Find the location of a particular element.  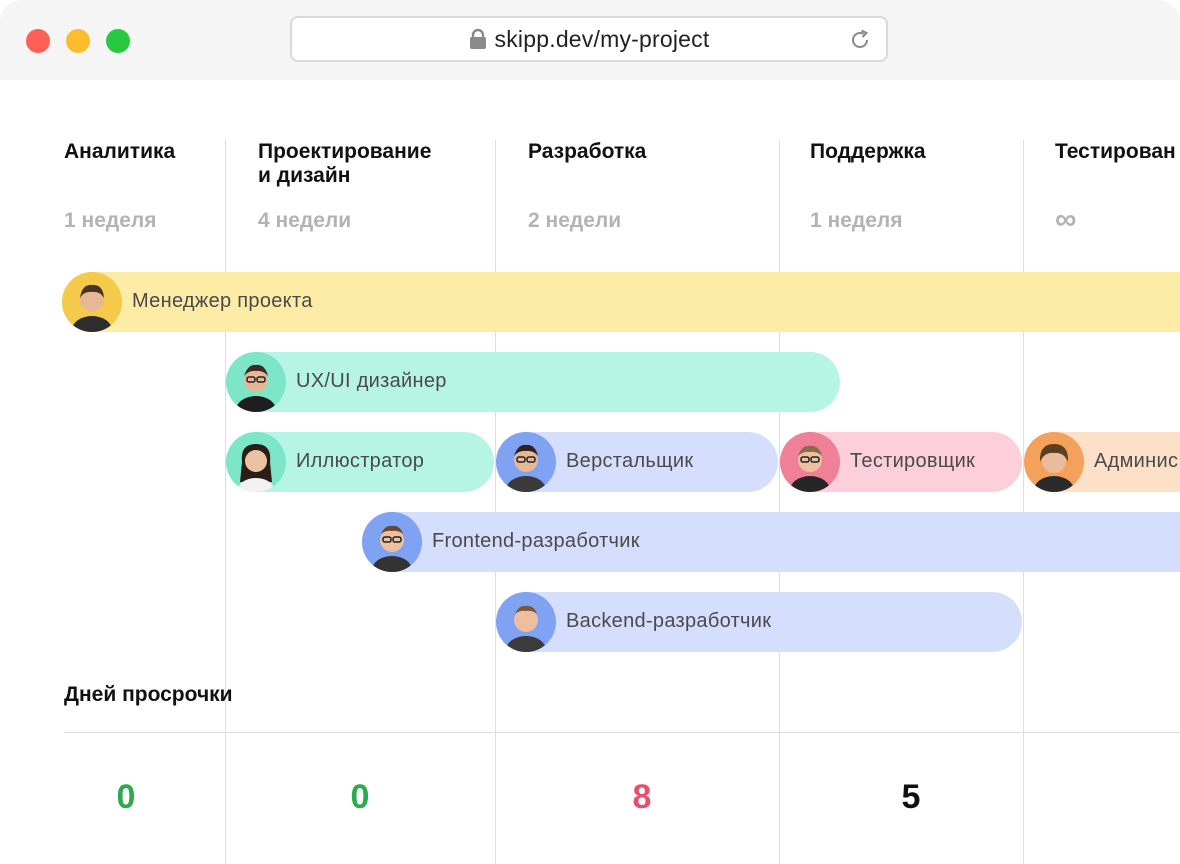

url-text: skipp.dev/my-project is located at coordinates (602, 38).